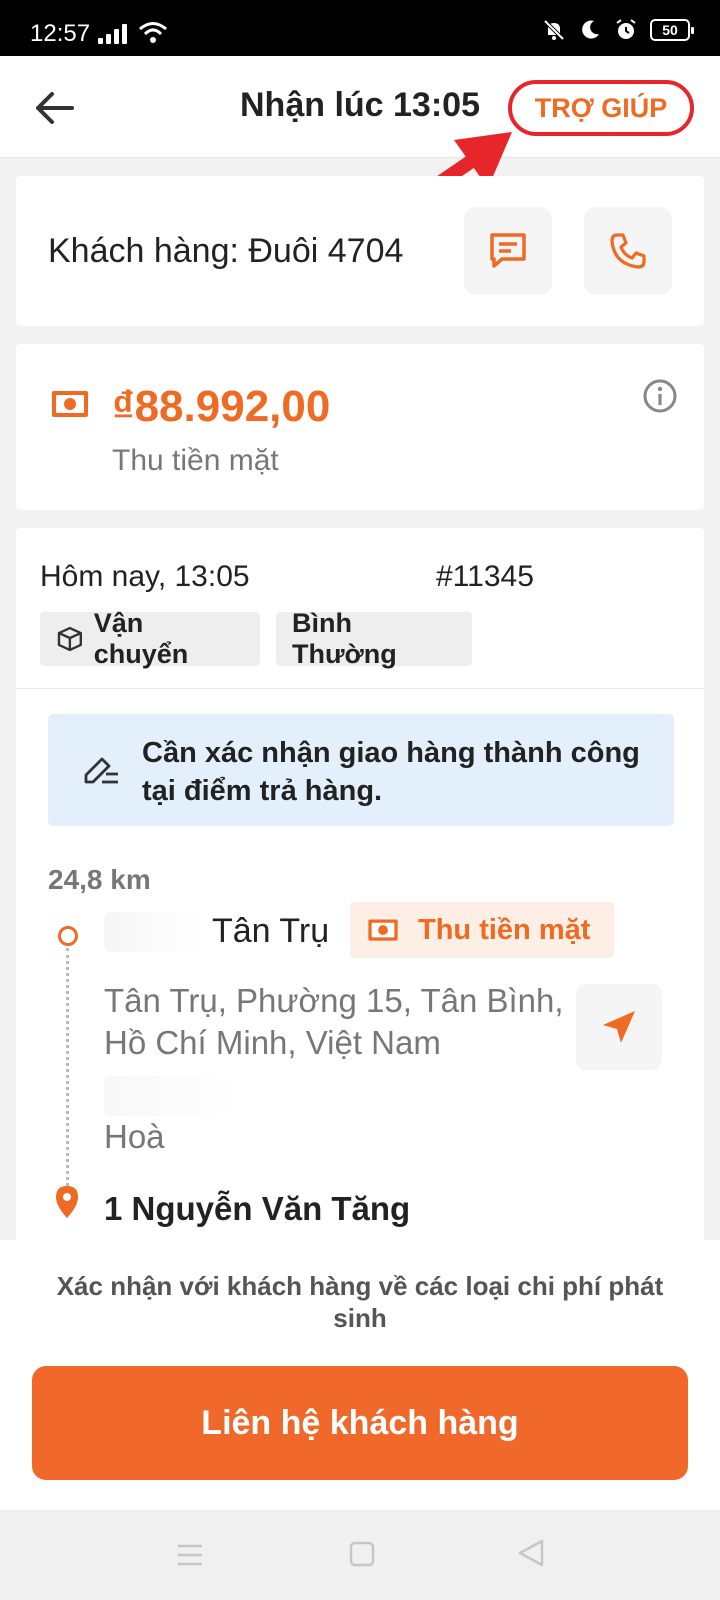 The image size is (720, 1600). I want to click on tag-shipping-label: Vận chuyển, so click(141, 638).